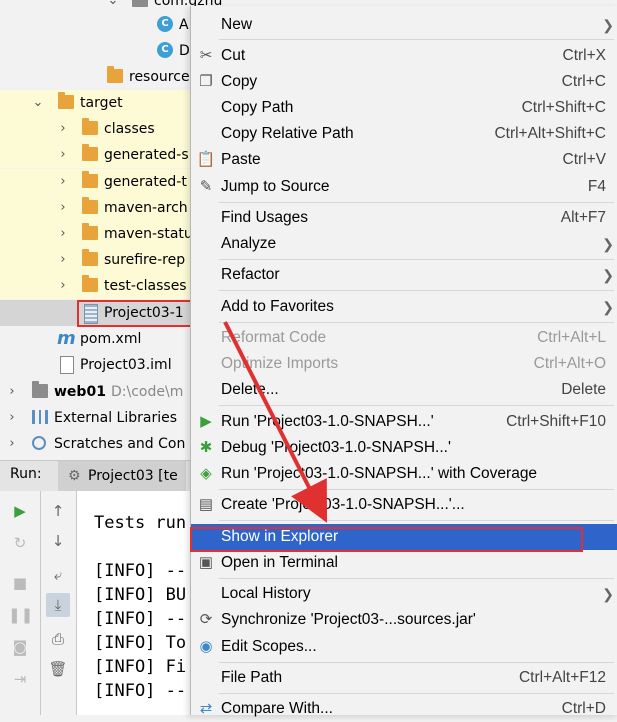  Describe the element at coordinates (20, 615) in the screenshot. I see `pause-icon: ❚❚` at that location.